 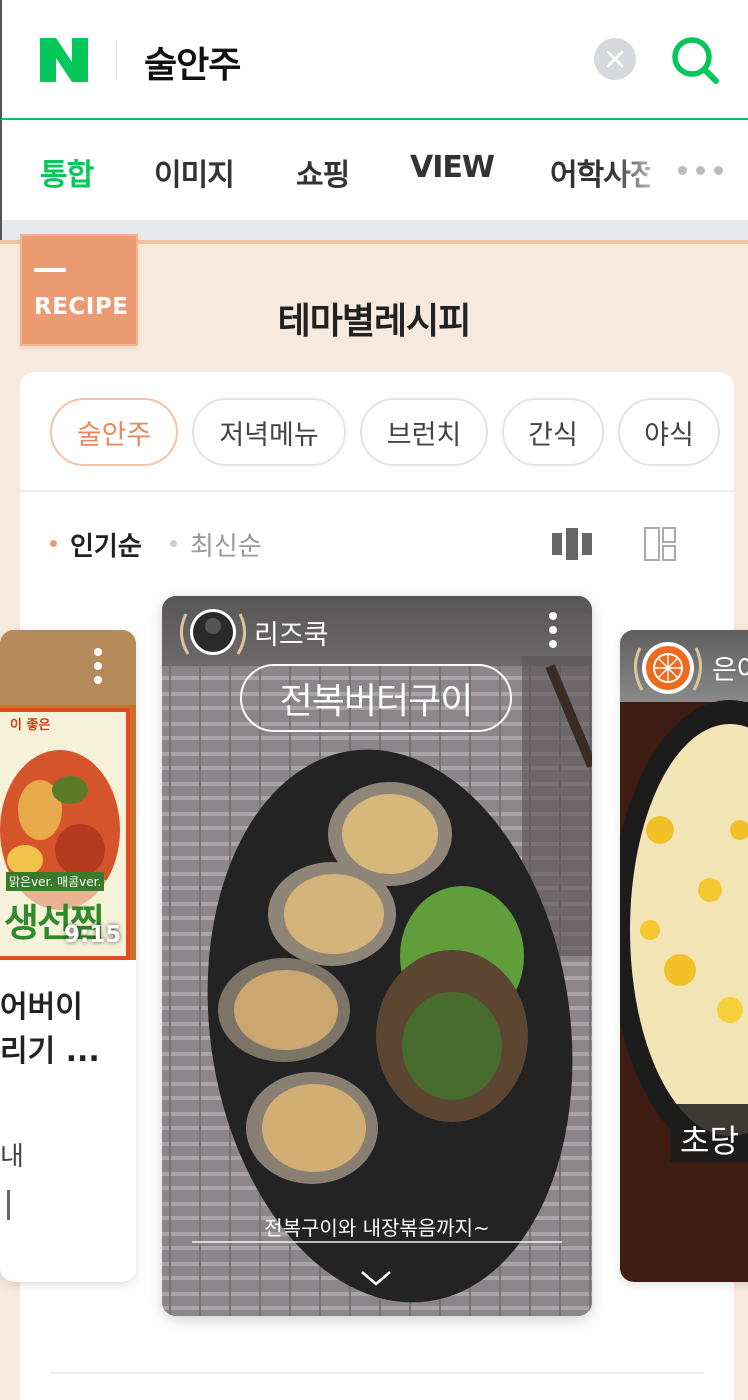 What do you see at coordinates (424, 432) in the screenshot?
I see `chip-brunch: 브런치` at bounding box center [424, 432].